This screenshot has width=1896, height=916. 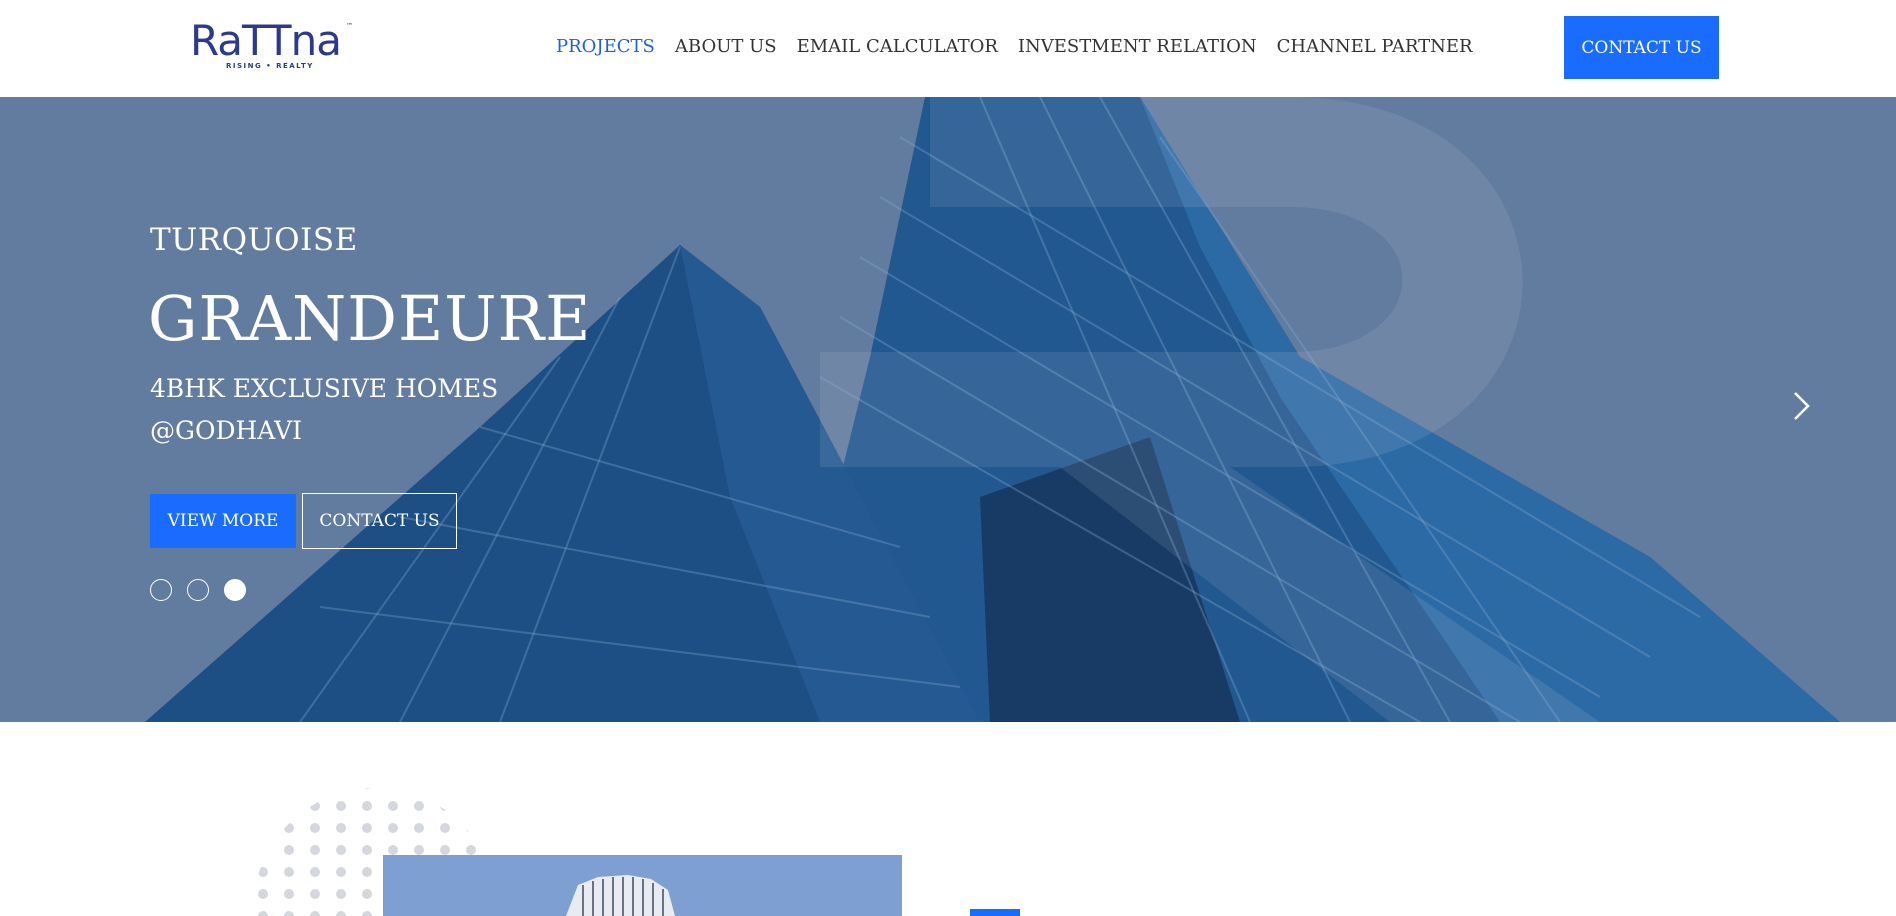 What do you see at coordinates (605, 46) in the screenshot?
I see `nav-item-projects: PROJECTS` at bounding box center [605, 46].